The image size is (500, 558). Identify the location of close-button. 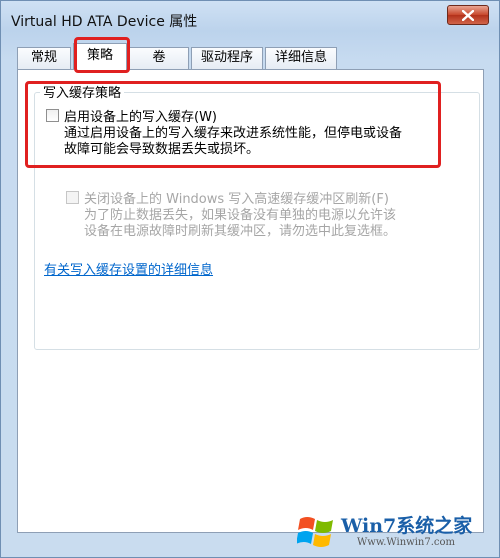
(468, 15).